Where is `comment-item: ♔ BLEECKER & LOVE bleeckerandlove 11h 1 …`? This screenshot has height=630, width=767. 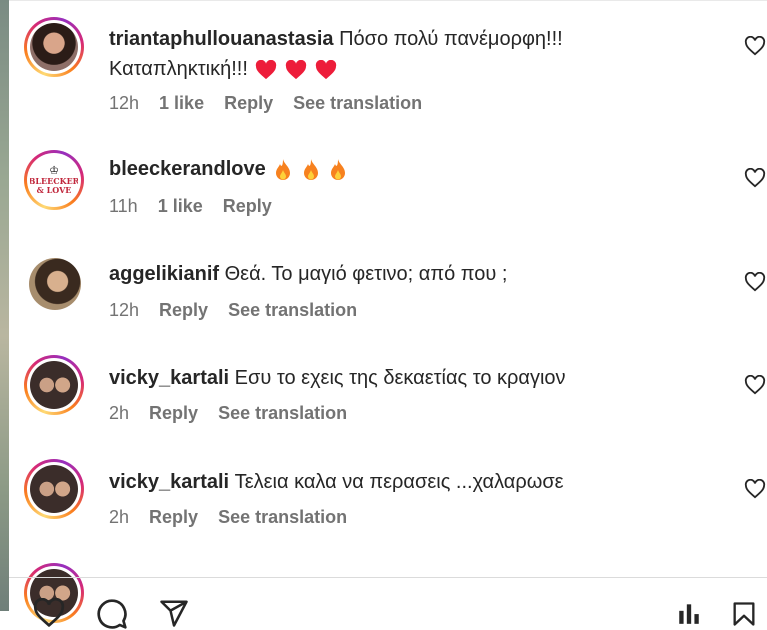
comment-item: ♔ BLEECKER & LOVE bleeckerandlove 11h 1 … is located at coordinates (388, 190).